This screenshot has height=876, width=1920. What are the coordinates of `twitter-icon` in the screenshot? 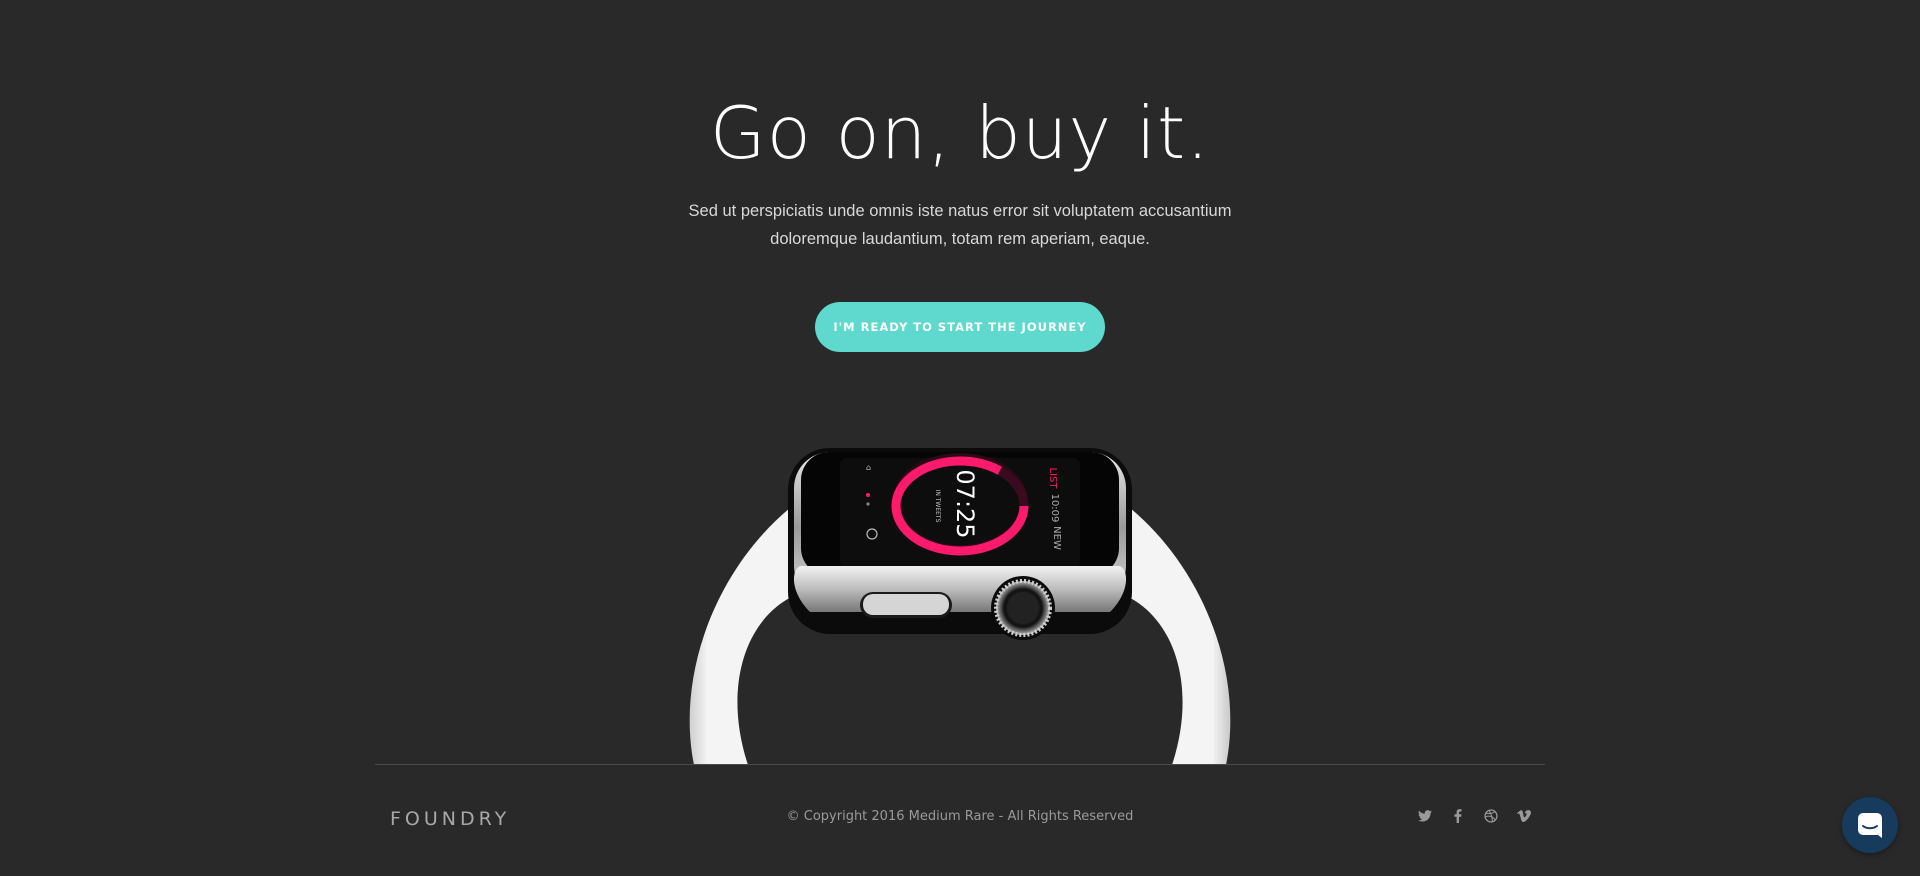 It's located at (1424, 816).